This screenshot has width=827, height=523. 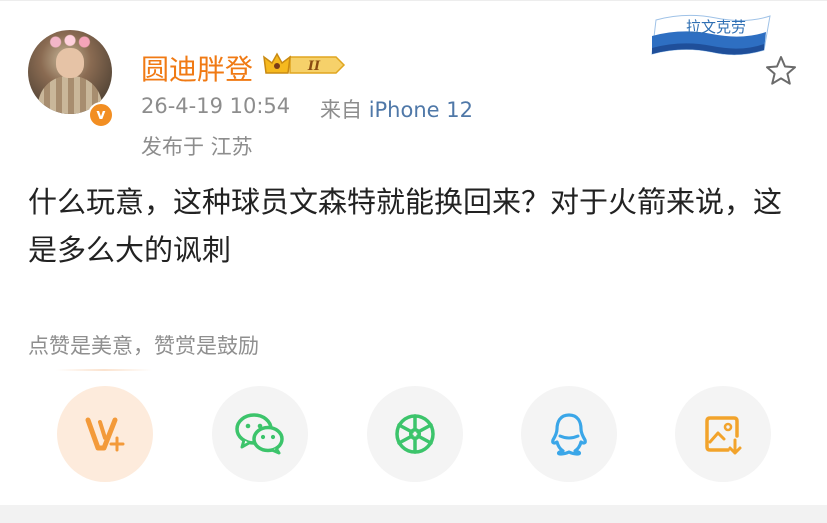 What do you see at coordinates (104, 370) in the screenshot?
I see `reward-indicator` at bounding box center [104, 370].